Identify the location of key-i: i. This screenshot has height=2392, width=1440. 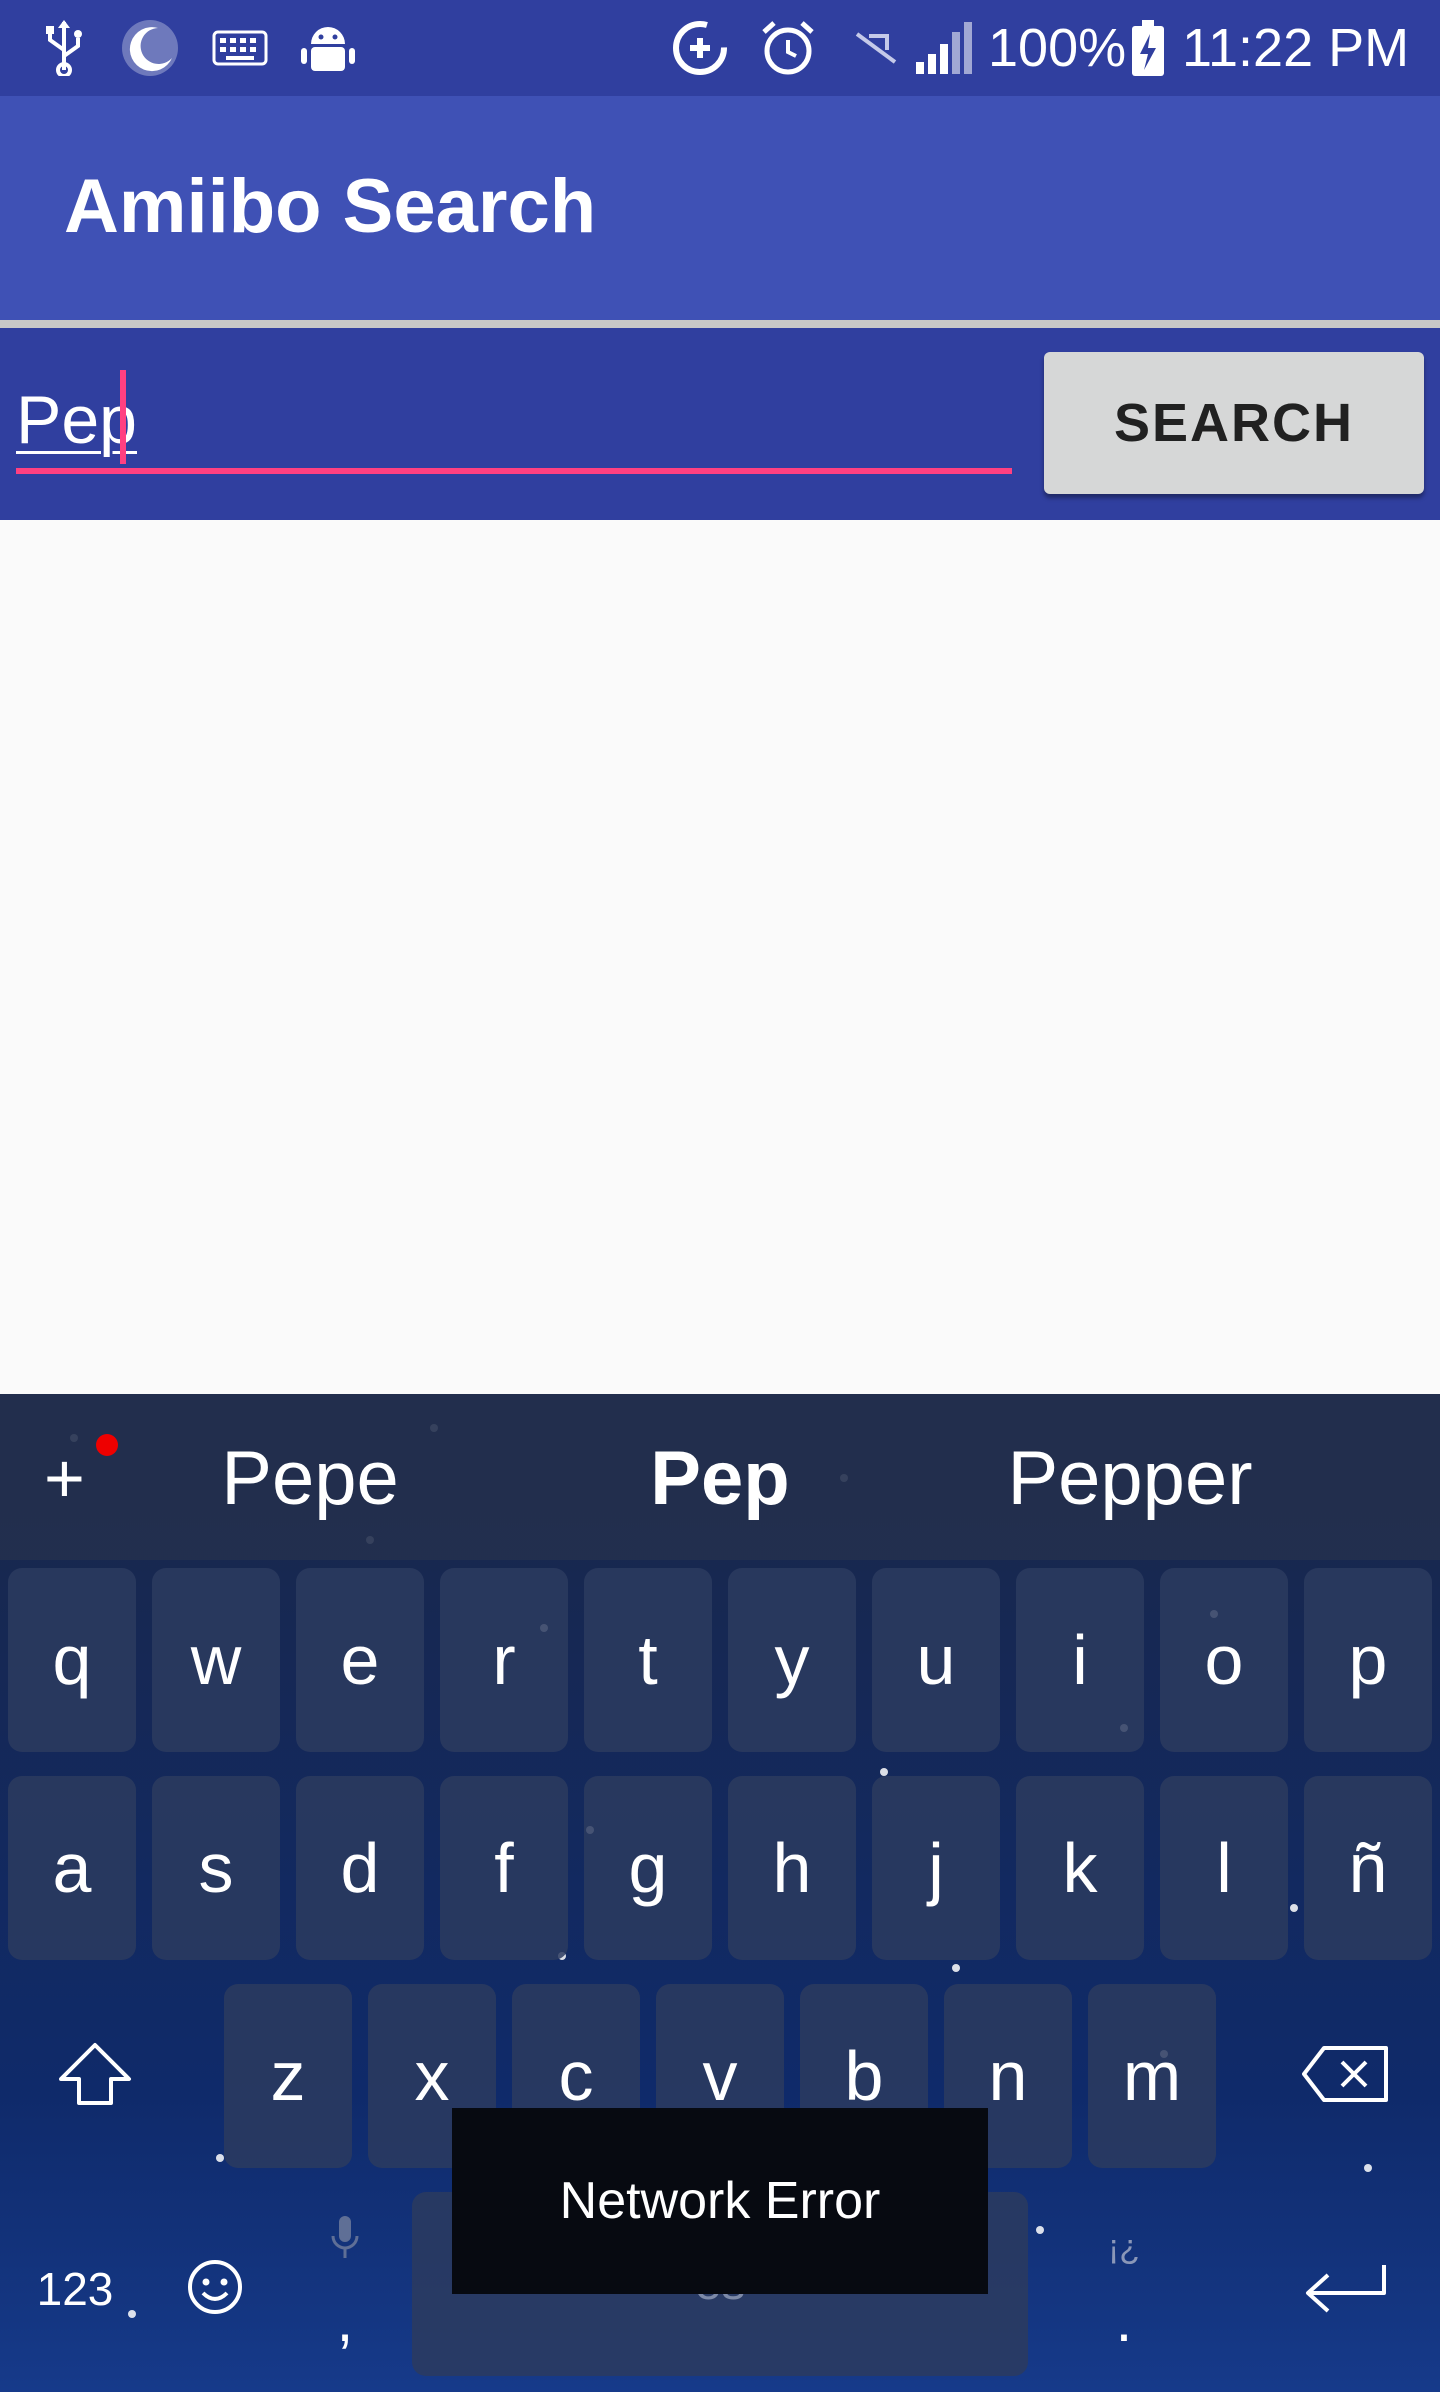
(1080, 1660).